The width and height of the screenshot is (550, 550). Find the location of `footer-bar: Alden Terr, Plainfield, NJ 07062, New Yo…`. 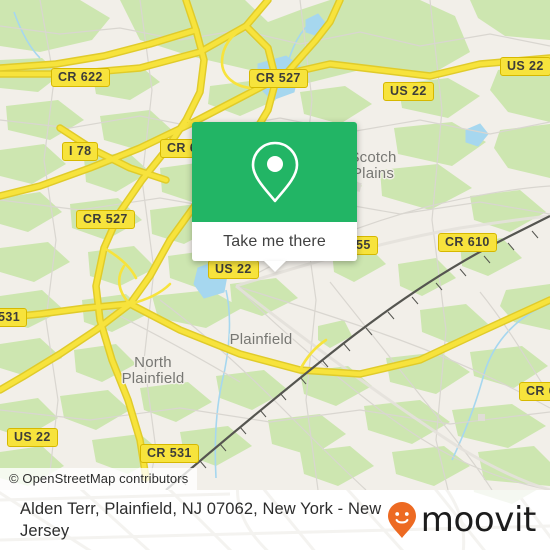

footer-bar: Alden Terr, Plainfield, NJ 07062, New Yo… is located at coordinates (275, 520).